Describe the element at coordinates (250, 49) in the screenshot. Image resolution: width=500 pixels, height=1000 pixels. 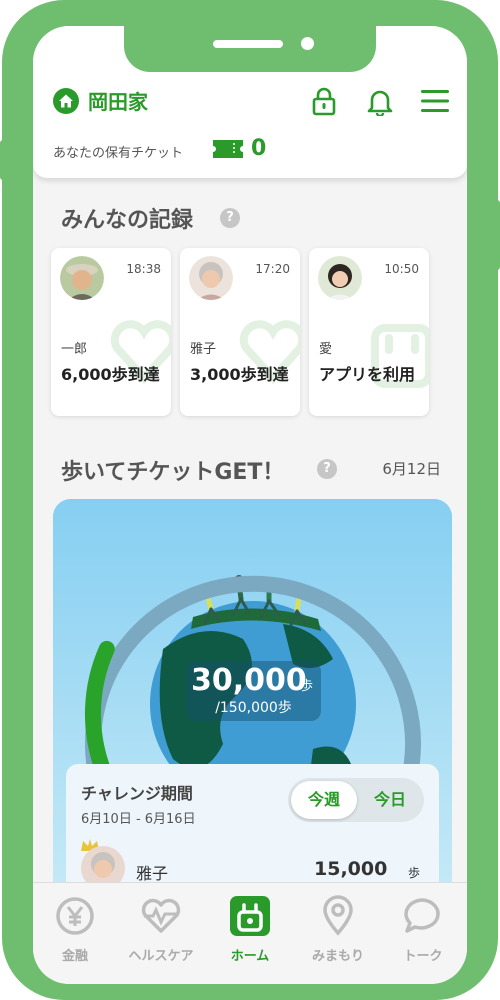
I see `device-notch` at that location.